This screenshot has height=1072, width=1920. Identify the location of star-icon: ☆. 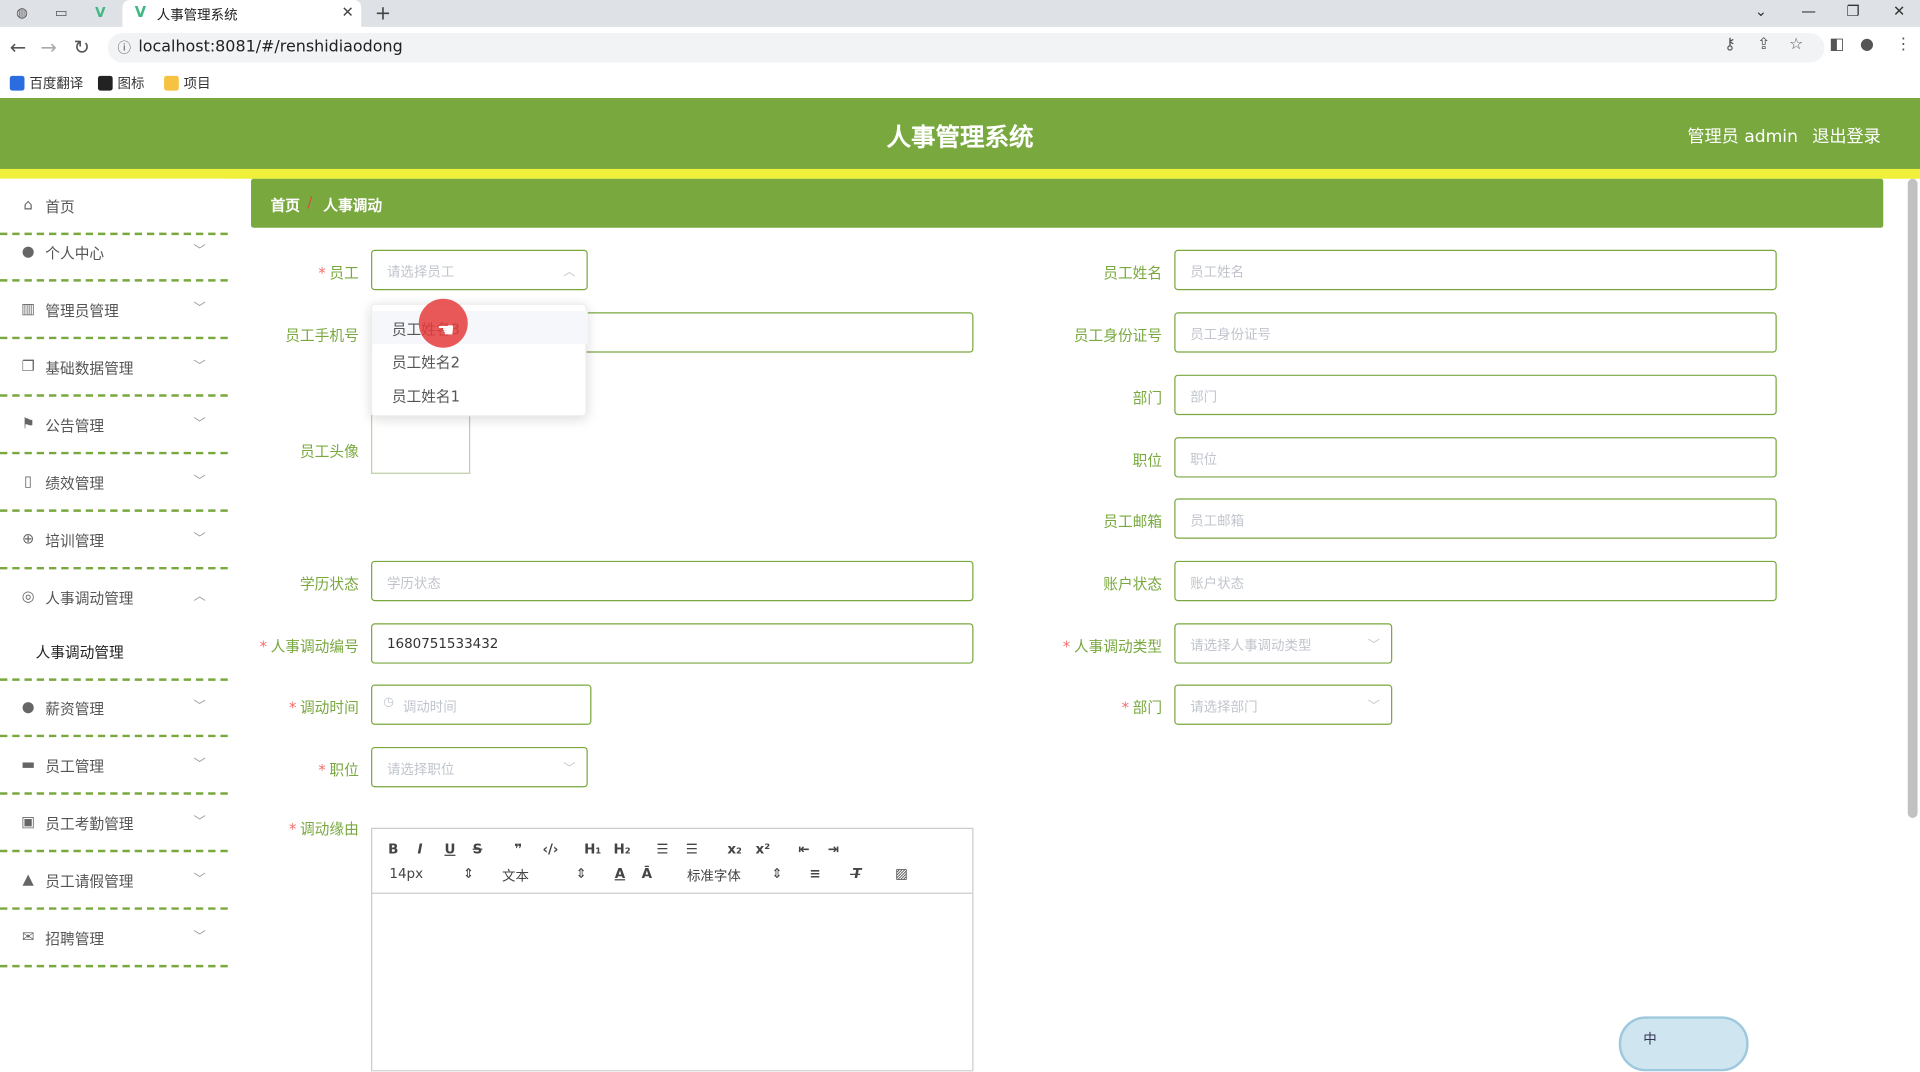
(1796, 45).